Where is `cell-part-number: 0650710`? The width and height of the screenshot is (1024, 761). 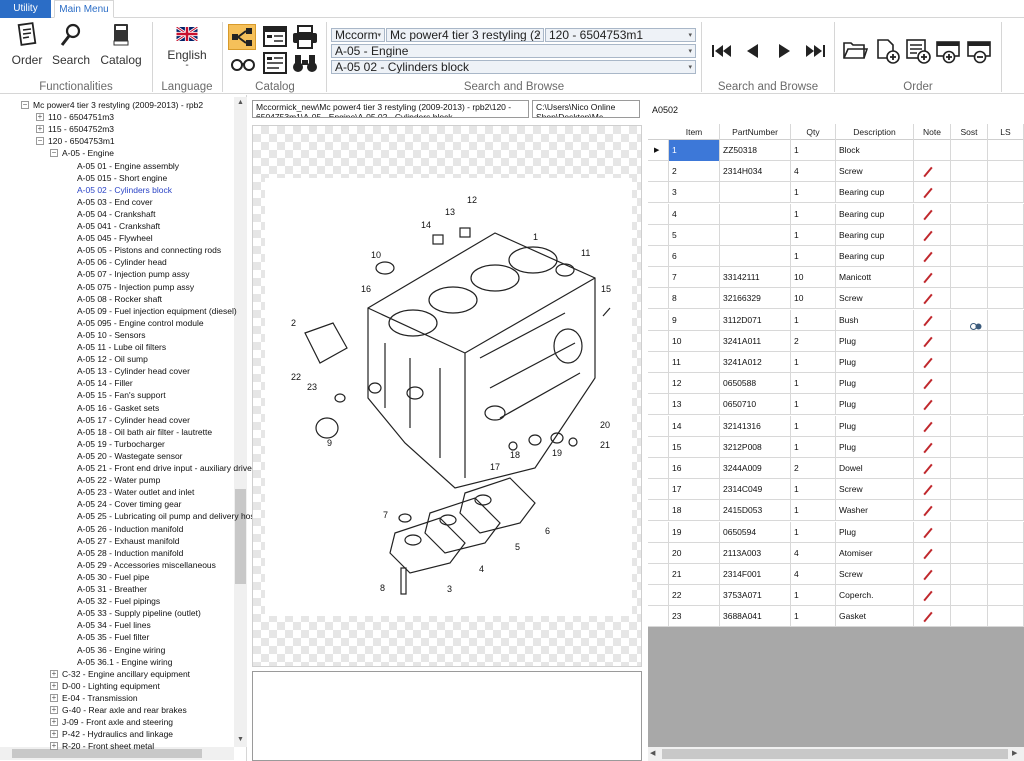
cell-part-number: 0650710 is located at coordinates (755, 405).